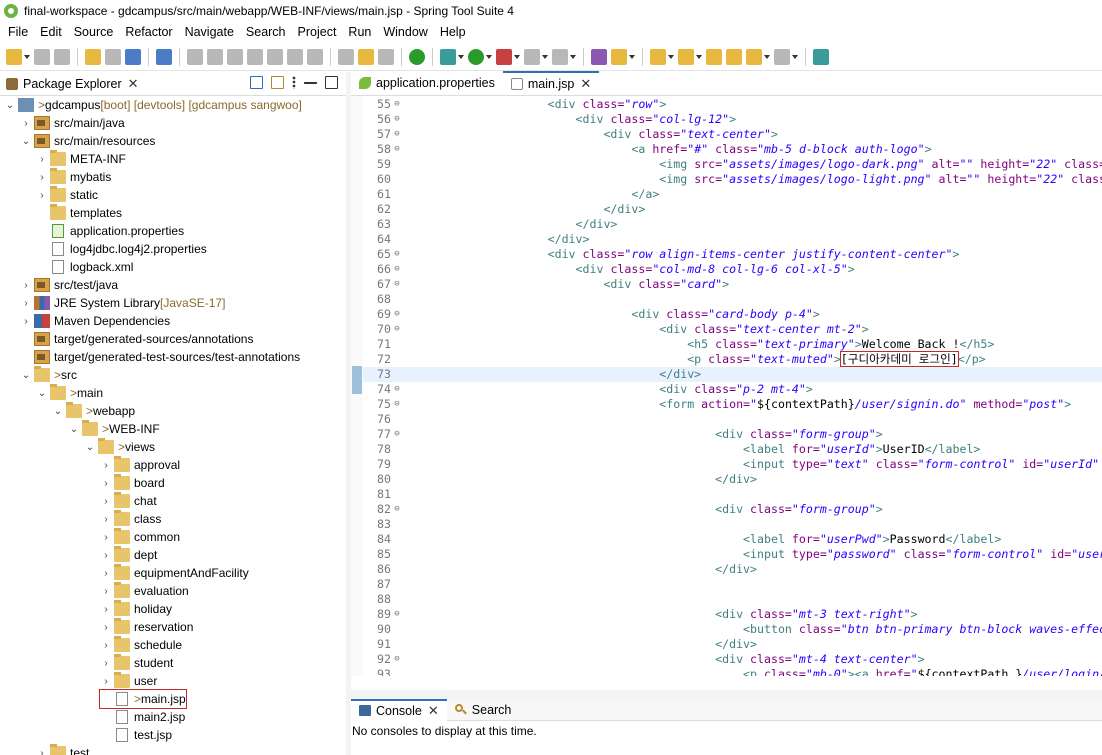 The height and width of the screenshot is (755, 1102). I want to click on step-into-icon, so click(275, 56).